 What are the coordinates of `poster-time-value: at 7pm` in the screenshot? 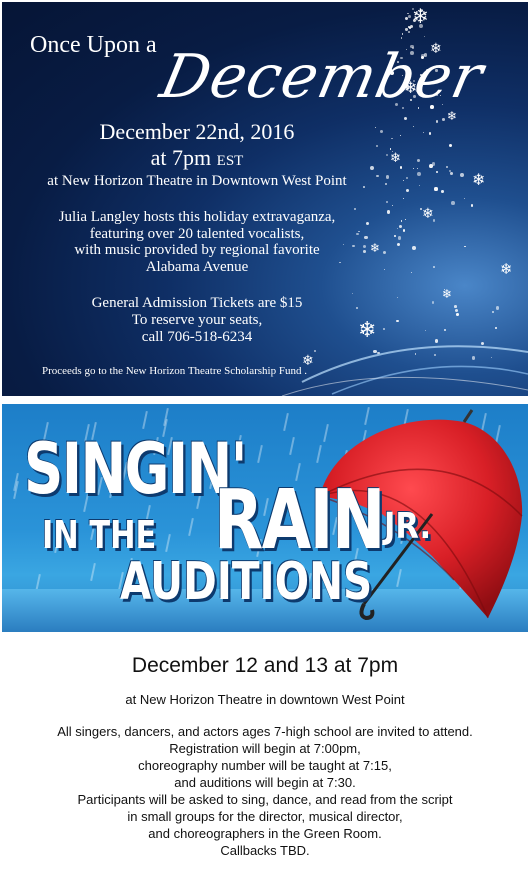 It's located at (181, 157).